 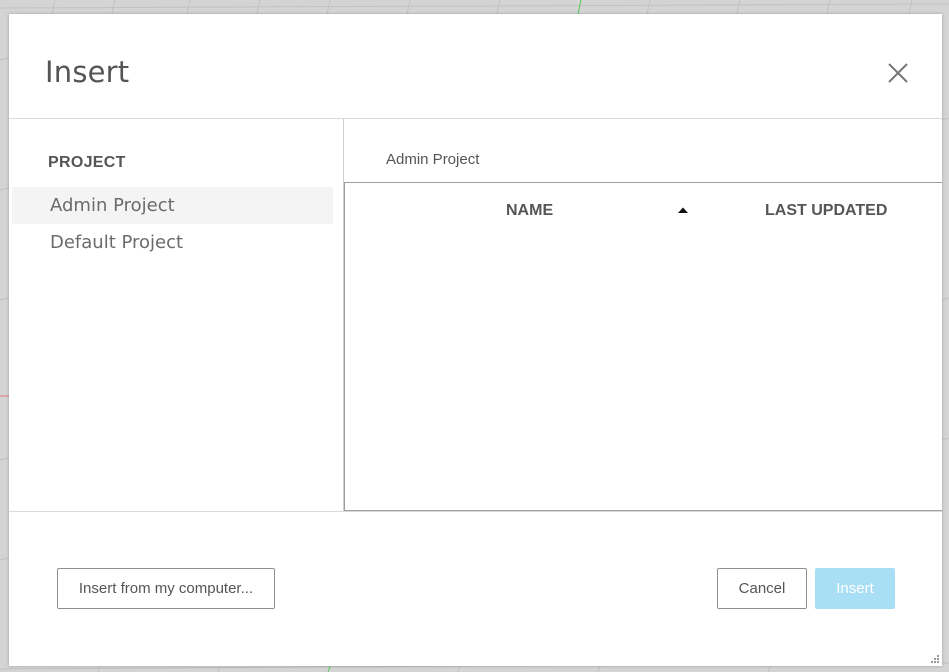 What do you see at coordinates (87, 72) in the screenshot?
I see `dialog-title: Insert` at bounding box center [87, 72].